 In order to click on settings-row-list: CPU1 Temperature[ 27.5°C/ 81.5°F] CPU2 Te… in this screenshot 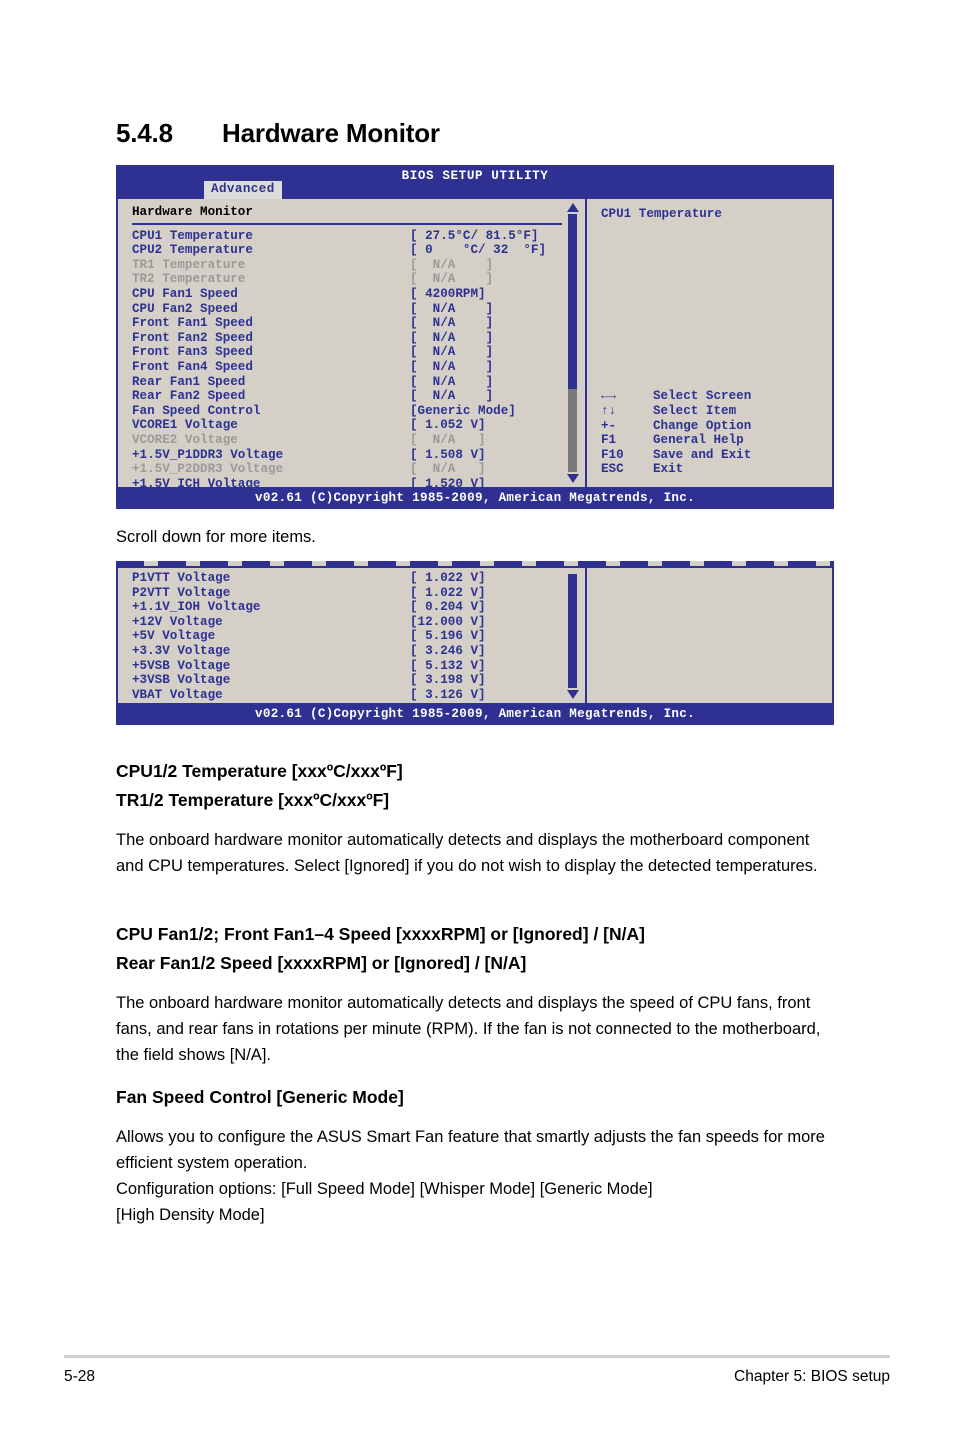, I will do `click(358, 360)`.